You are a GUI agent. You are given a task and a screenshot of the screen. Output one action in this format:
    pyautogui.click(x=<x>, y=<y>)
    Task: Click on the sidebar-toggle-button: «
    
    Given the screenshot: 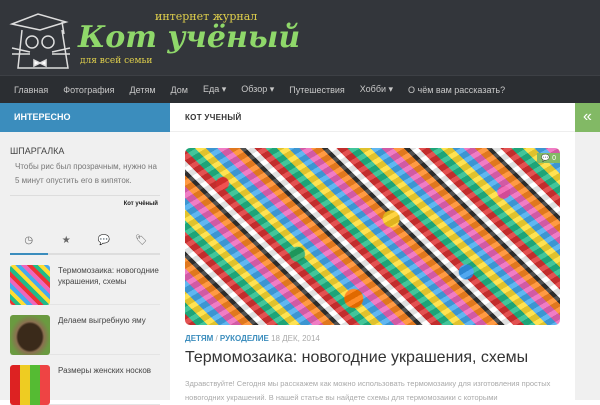 What is the action you would take?
    pyautogui.click(x=587, y=117)
    